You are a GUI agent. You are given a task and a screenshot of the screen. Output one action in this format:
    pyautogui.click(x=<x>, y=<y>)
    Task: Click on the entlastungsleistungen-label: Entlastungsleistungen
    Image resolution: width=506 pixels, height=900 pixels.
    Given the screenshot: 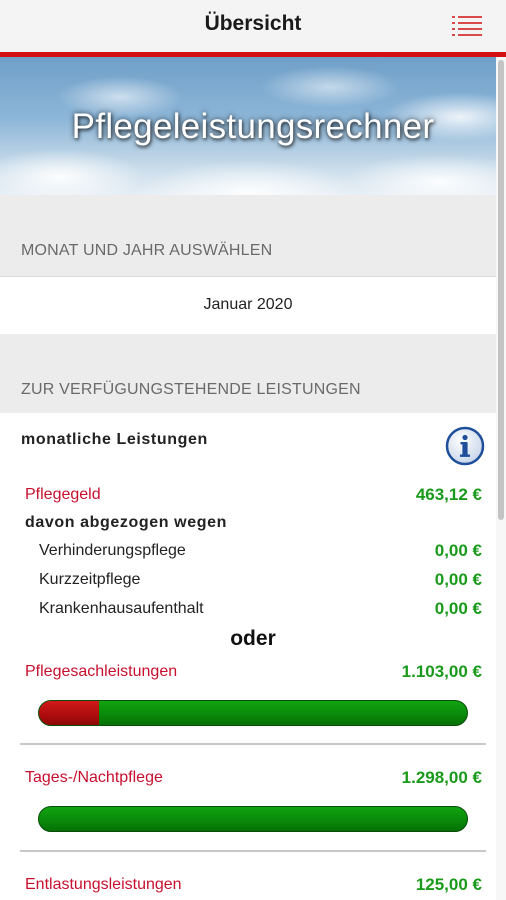 What is the action you would take?
    pyautogui.click(x=103, y=884)
    